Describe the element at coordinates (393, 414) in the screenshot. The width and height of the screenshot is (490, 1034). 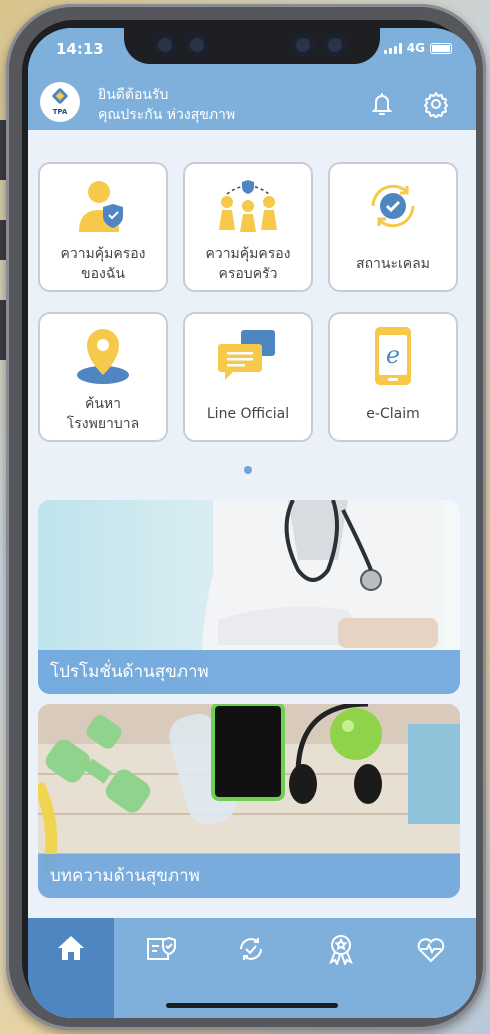
I see `menu-e-claim-label: e-Claim` at that location.